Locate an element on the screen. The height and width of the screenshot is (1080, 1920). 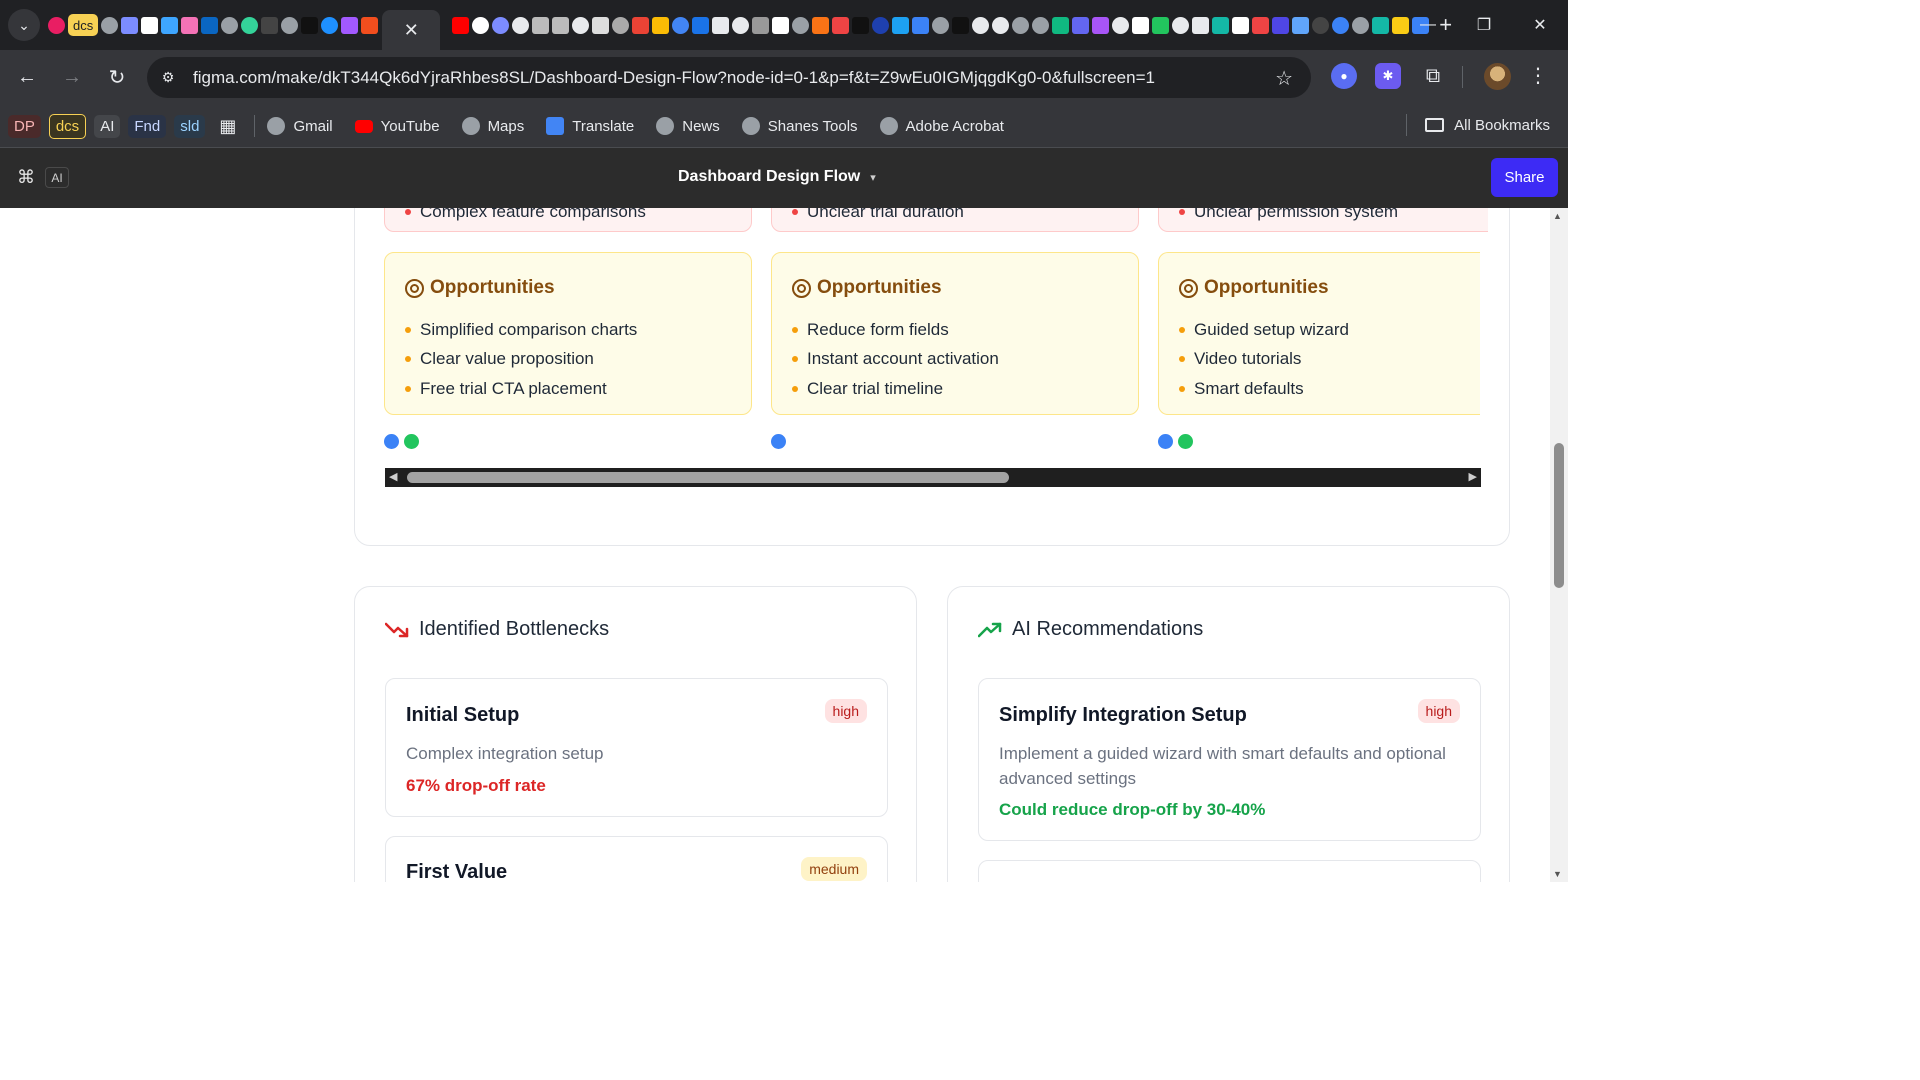
bookmark-news: News is located at coordinates (688, 126).